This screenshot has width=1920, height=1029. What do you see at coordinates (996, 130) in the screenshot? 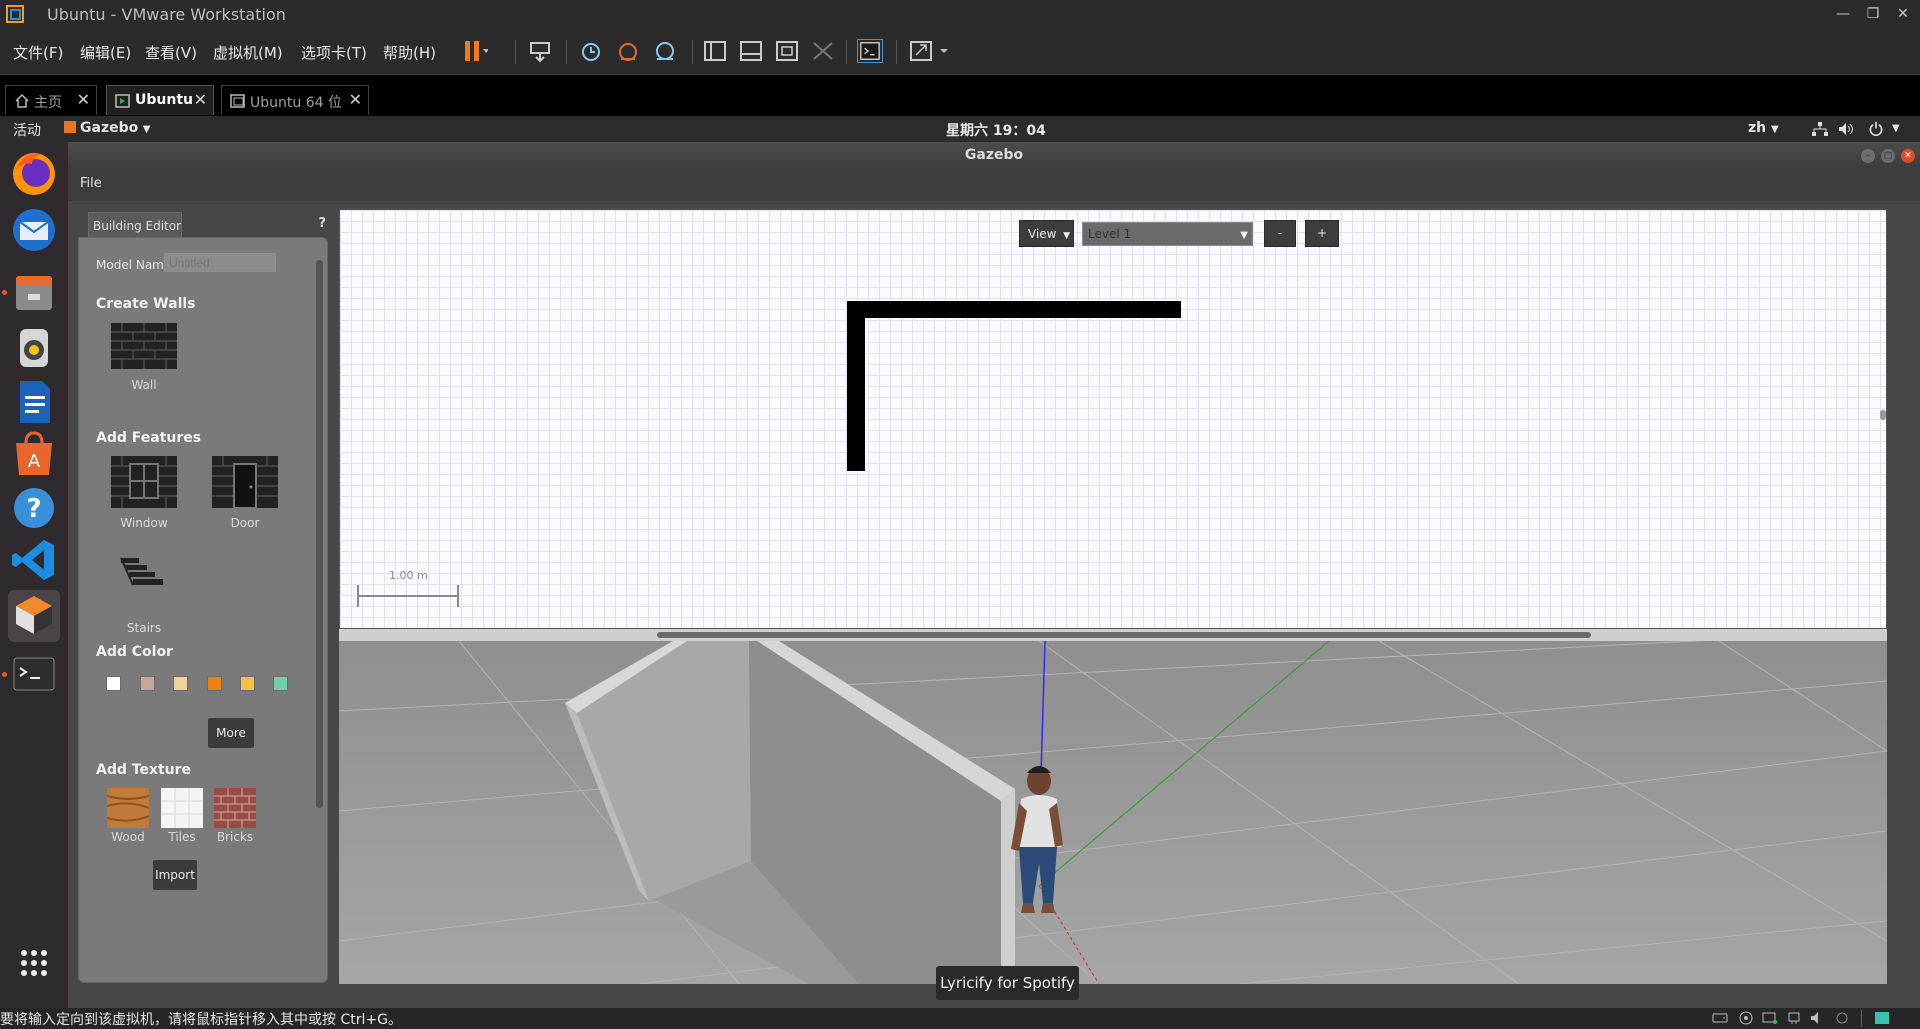
I see `clock: 星期六 19：04` at bounding box center [996, 130].